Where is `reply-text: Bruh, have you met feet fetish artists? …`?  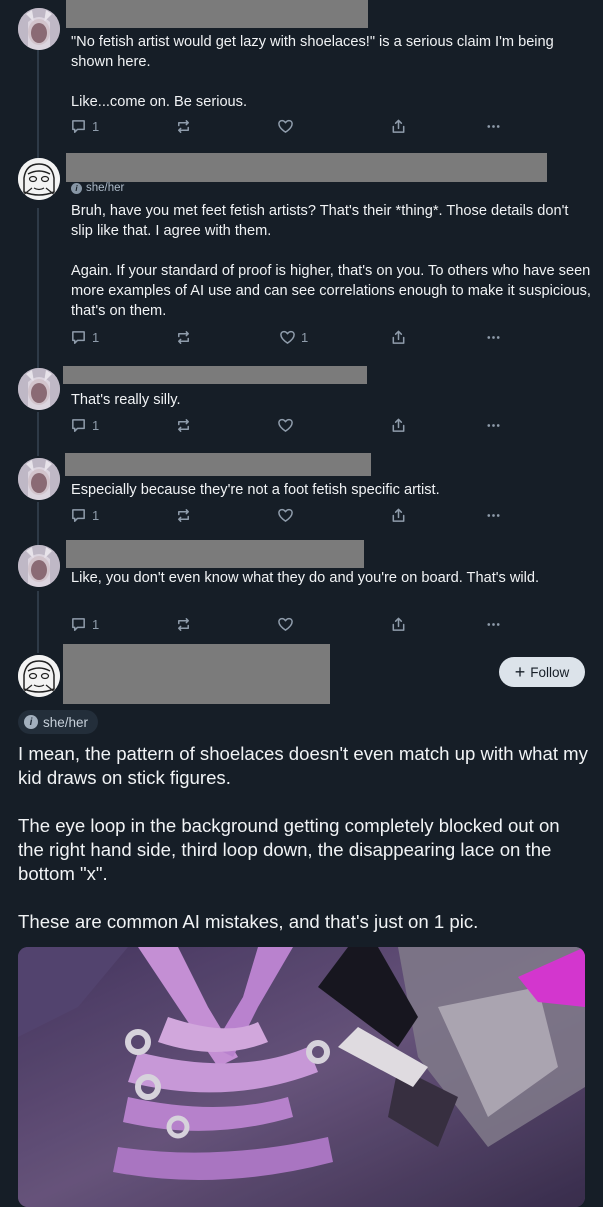 reply-text: Bruh, have you met feet fetish artists? … is located at coordinates (331, 261).